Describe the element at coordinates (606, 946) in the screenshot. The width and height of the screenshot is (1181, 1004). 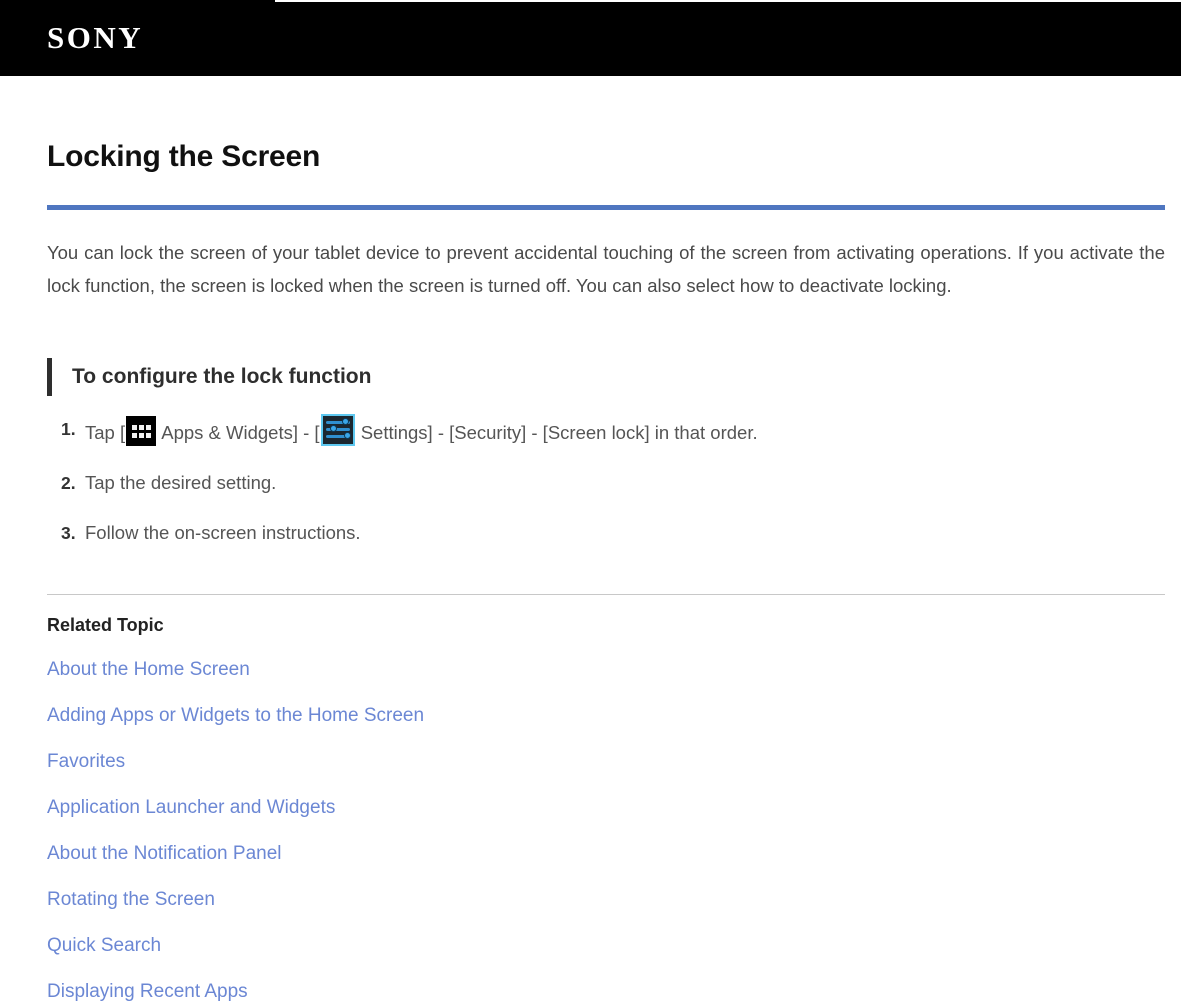
I see `list-item: Quick Search` at that location.